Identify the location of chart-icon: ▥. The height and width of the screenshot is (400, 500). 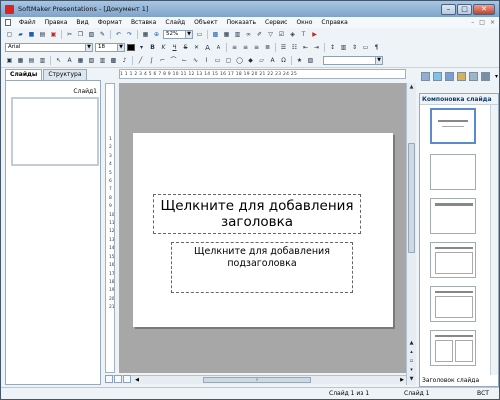
(237, 34).